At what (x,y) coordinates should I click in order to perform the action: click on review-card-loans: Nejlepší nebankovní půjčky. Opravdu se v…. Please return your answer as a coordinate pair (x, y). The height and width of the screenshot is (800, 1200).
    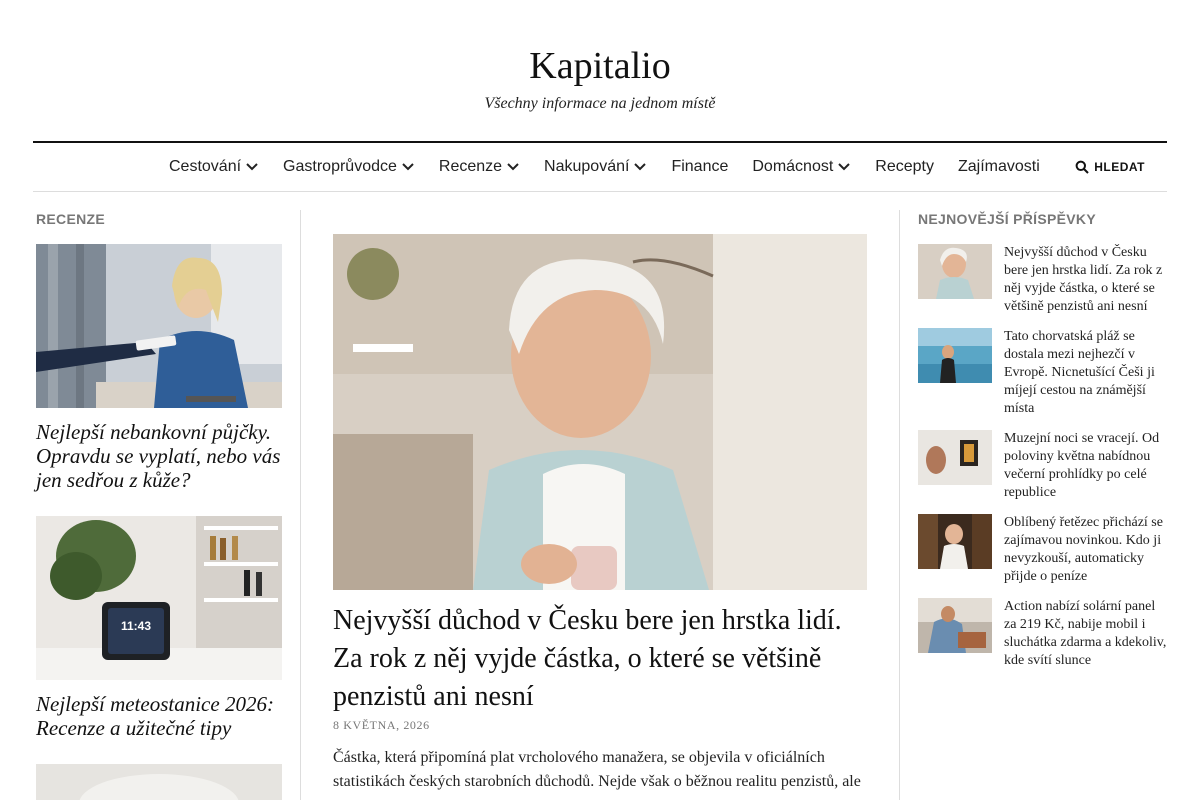
    Looking at the image, I should click on (159, 368).